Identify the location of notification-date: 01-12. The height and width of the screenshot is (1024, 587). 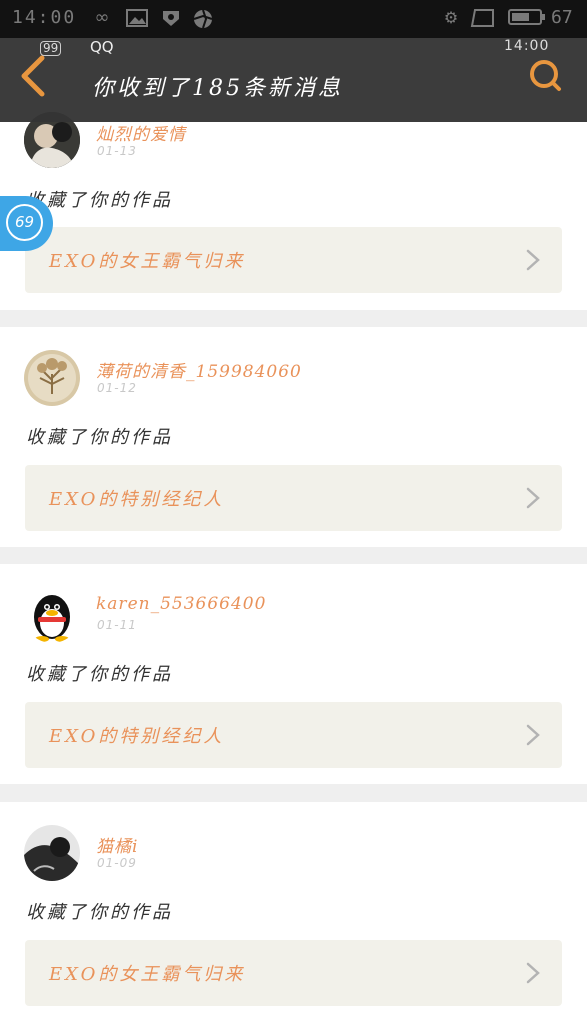
(117, 388).